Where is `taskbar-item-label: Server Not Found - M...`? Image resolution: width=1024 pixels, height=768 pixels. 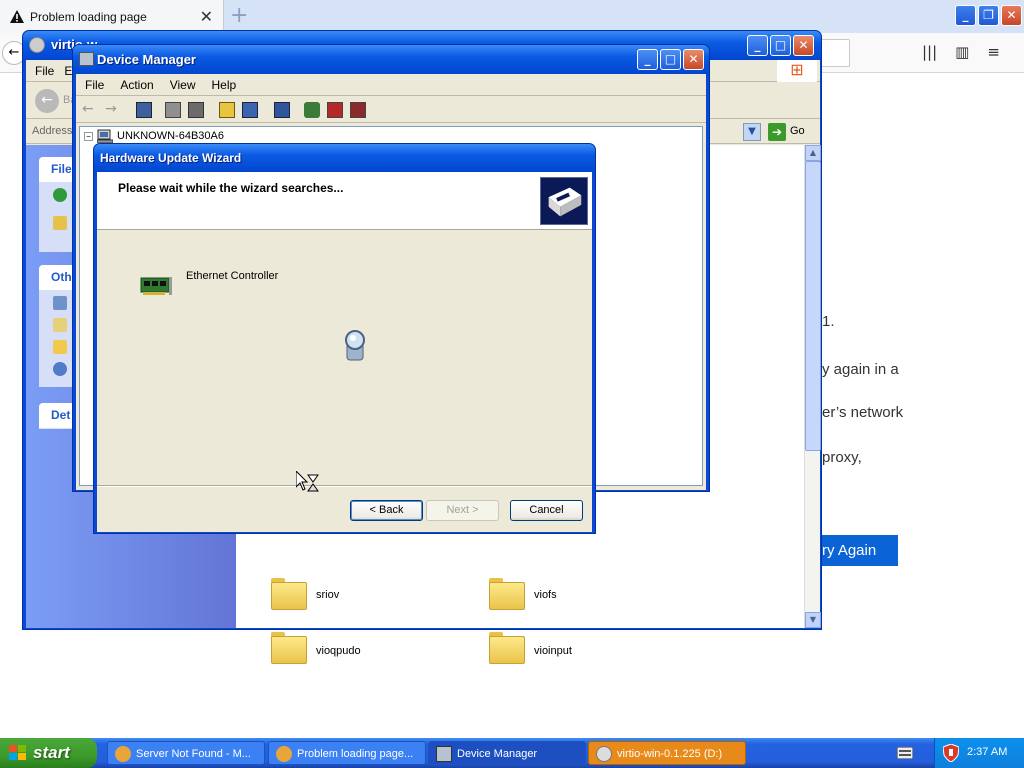
taskbar-item-label: Server Not Found - M... is located at coordinates (193, 754).